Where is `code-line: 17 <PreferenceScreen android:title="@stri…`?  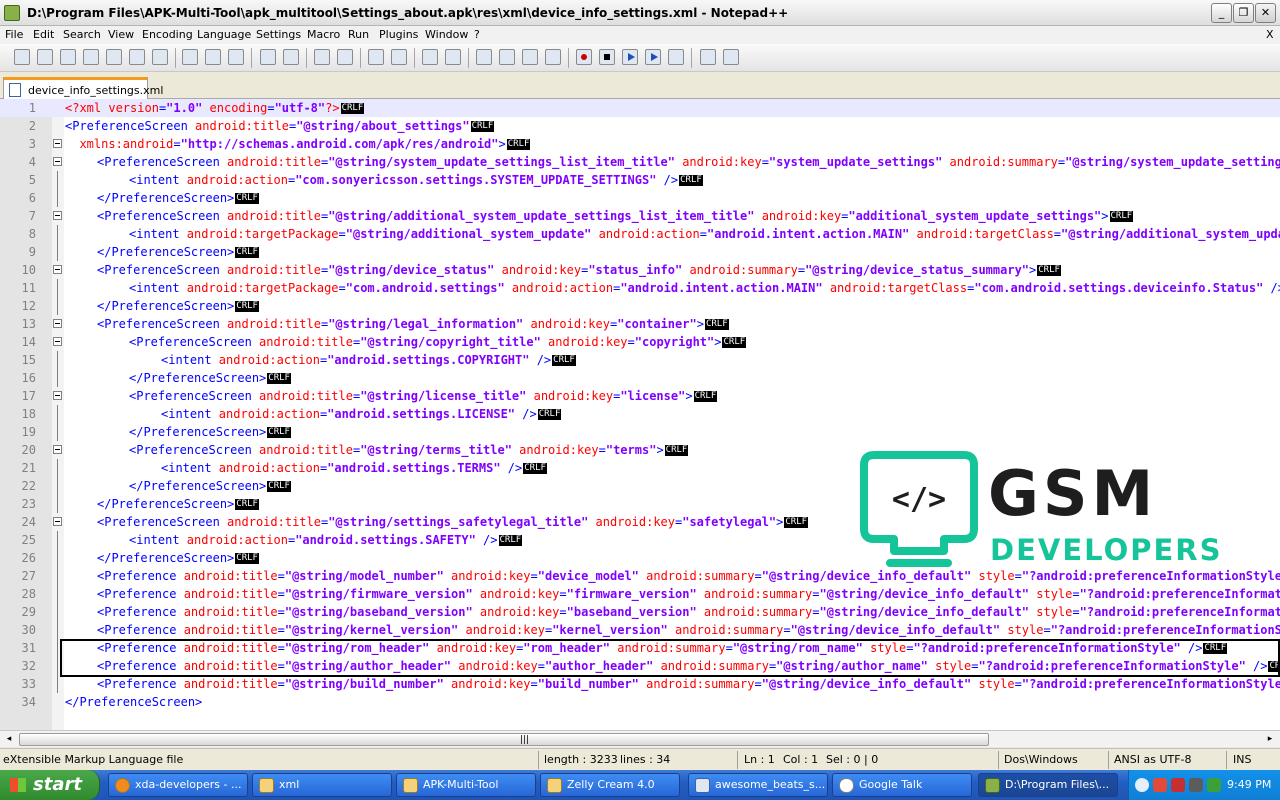 code-line: 17 <PreferenceScreen android:title="@stri… is located at coordinates (640, 396).